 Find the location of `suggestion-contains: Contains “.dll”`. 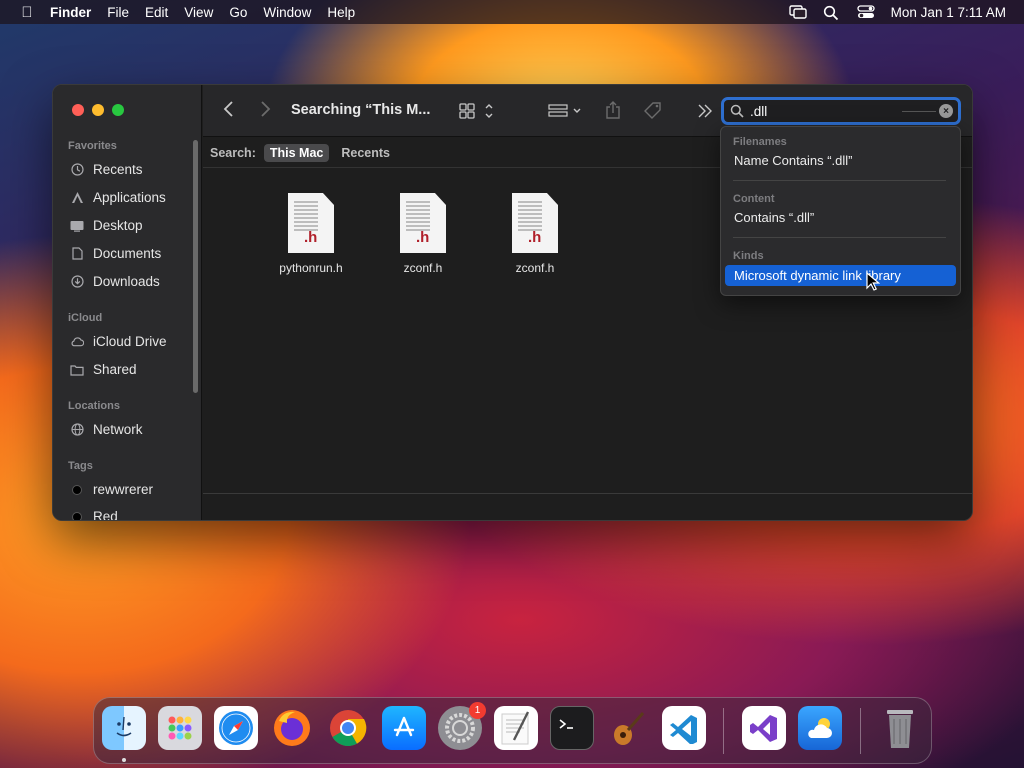

suggestion-contains: Contains “.dll” is located at coordinates (774, 217).